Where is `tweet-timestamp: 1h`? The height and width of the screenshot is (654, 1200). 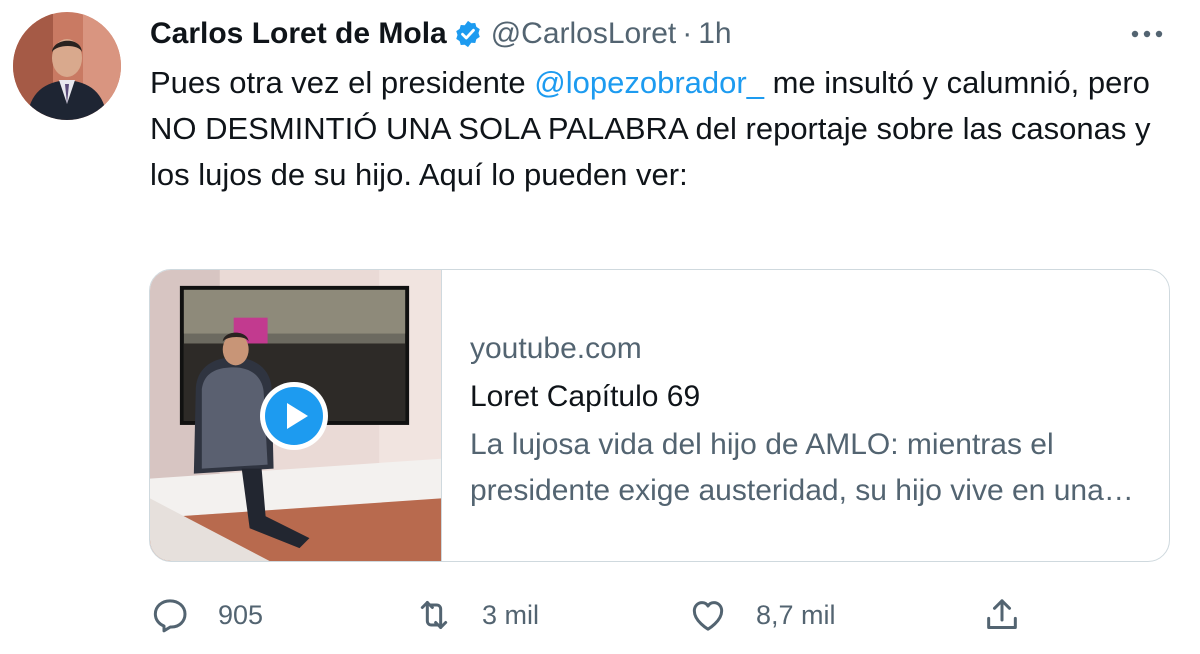 tweet-timestamp: 1h is located at coordinates (714, 34).